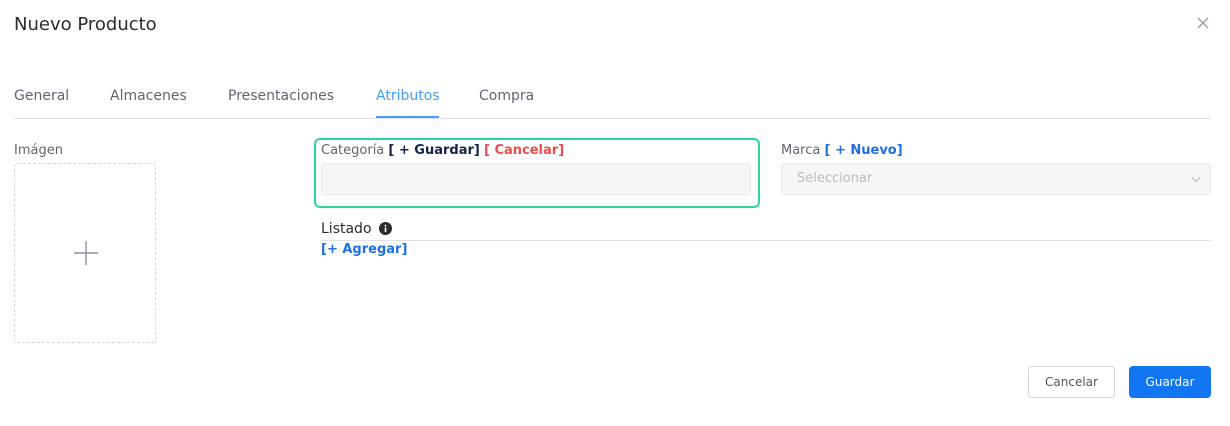 This screenshot has height=426, width=1230. Describe the element at coordinates (536, 179) in the screenshot. I see `categoria-input` at that location.